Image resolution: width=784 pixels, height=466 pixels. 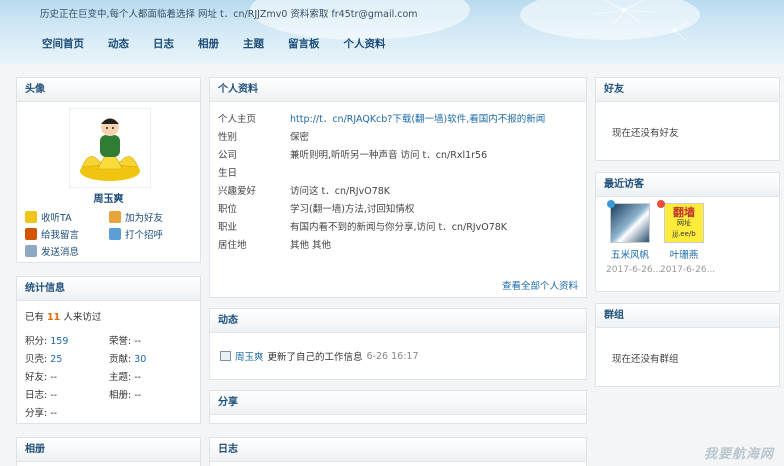 What do you see at coordinates (52, 251) in the screenshot?
I see `send-message-button: 发送消息` at bounding box center [52, 251].